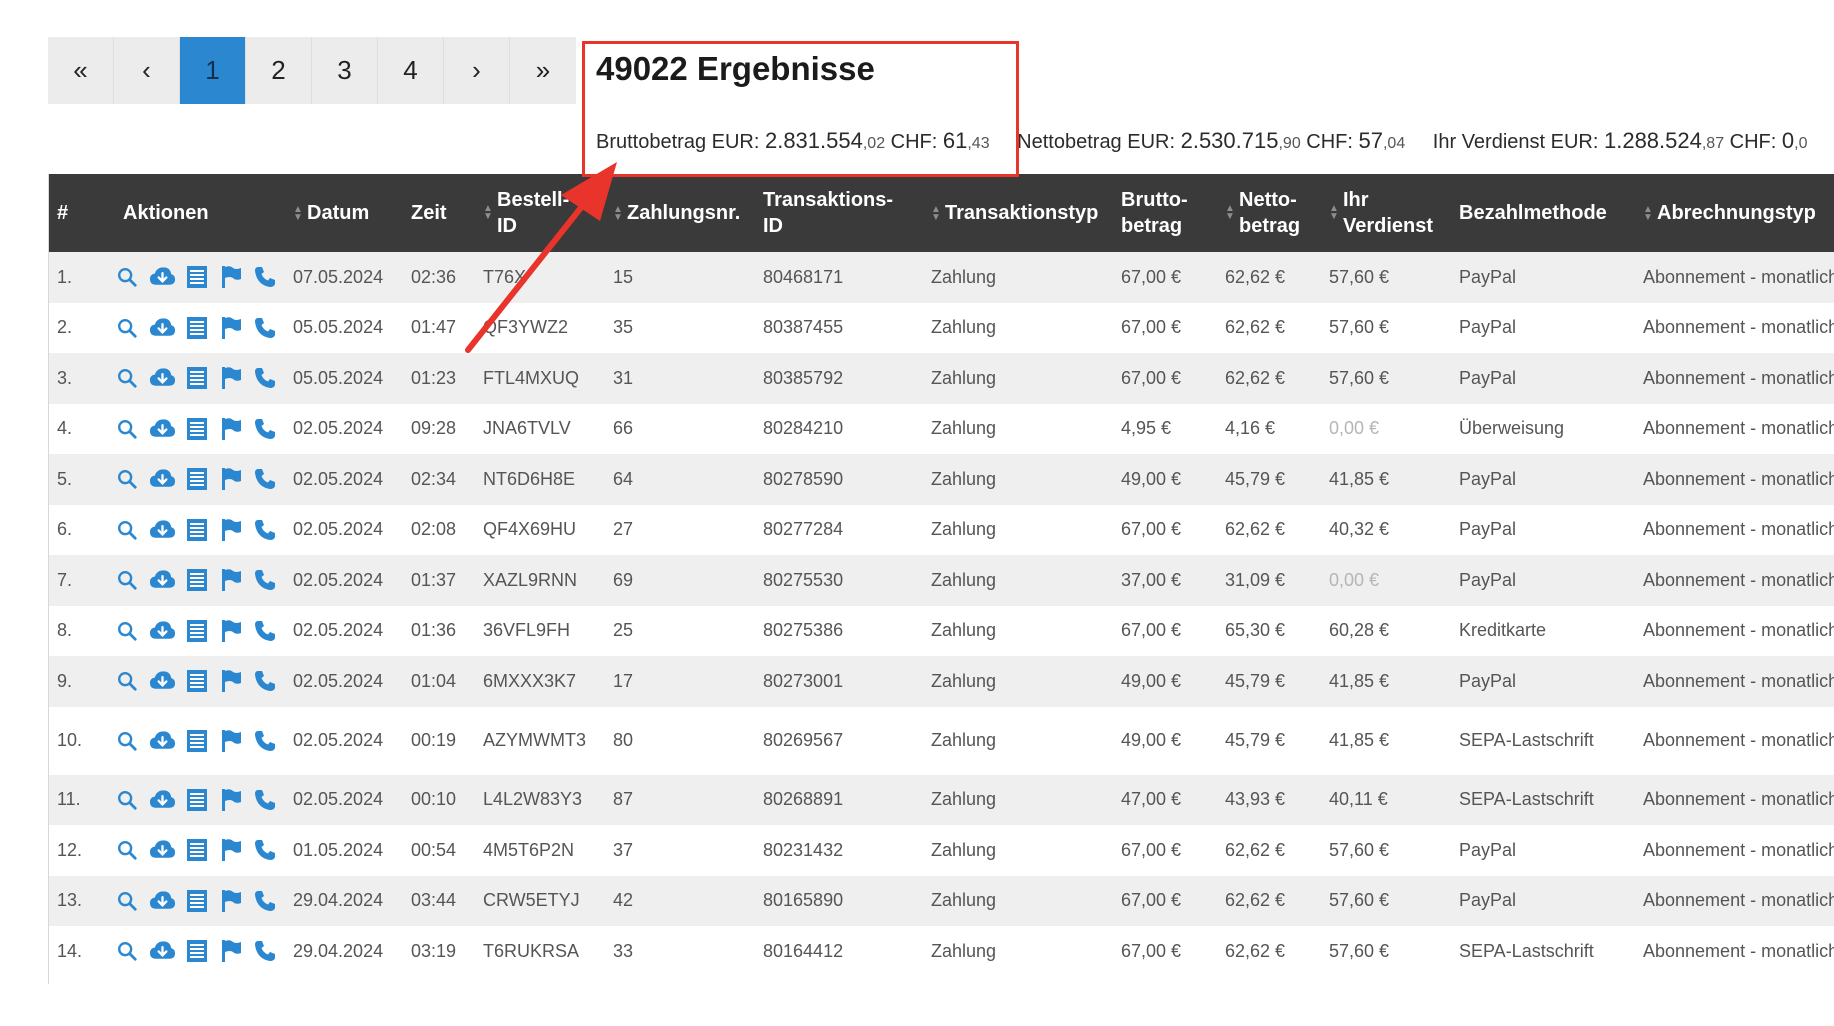  I want to click on col-header-net: ▲ ▼Netto-betrag, so click(1269, 213).